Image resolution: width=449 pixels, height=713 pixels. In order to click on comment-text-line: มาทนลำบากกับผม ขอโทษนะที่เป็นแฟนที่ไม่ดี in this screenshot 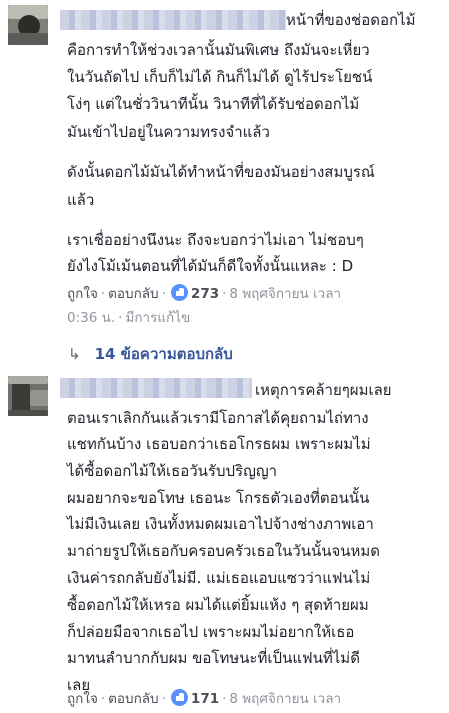, I will do `click(213, 658)`.